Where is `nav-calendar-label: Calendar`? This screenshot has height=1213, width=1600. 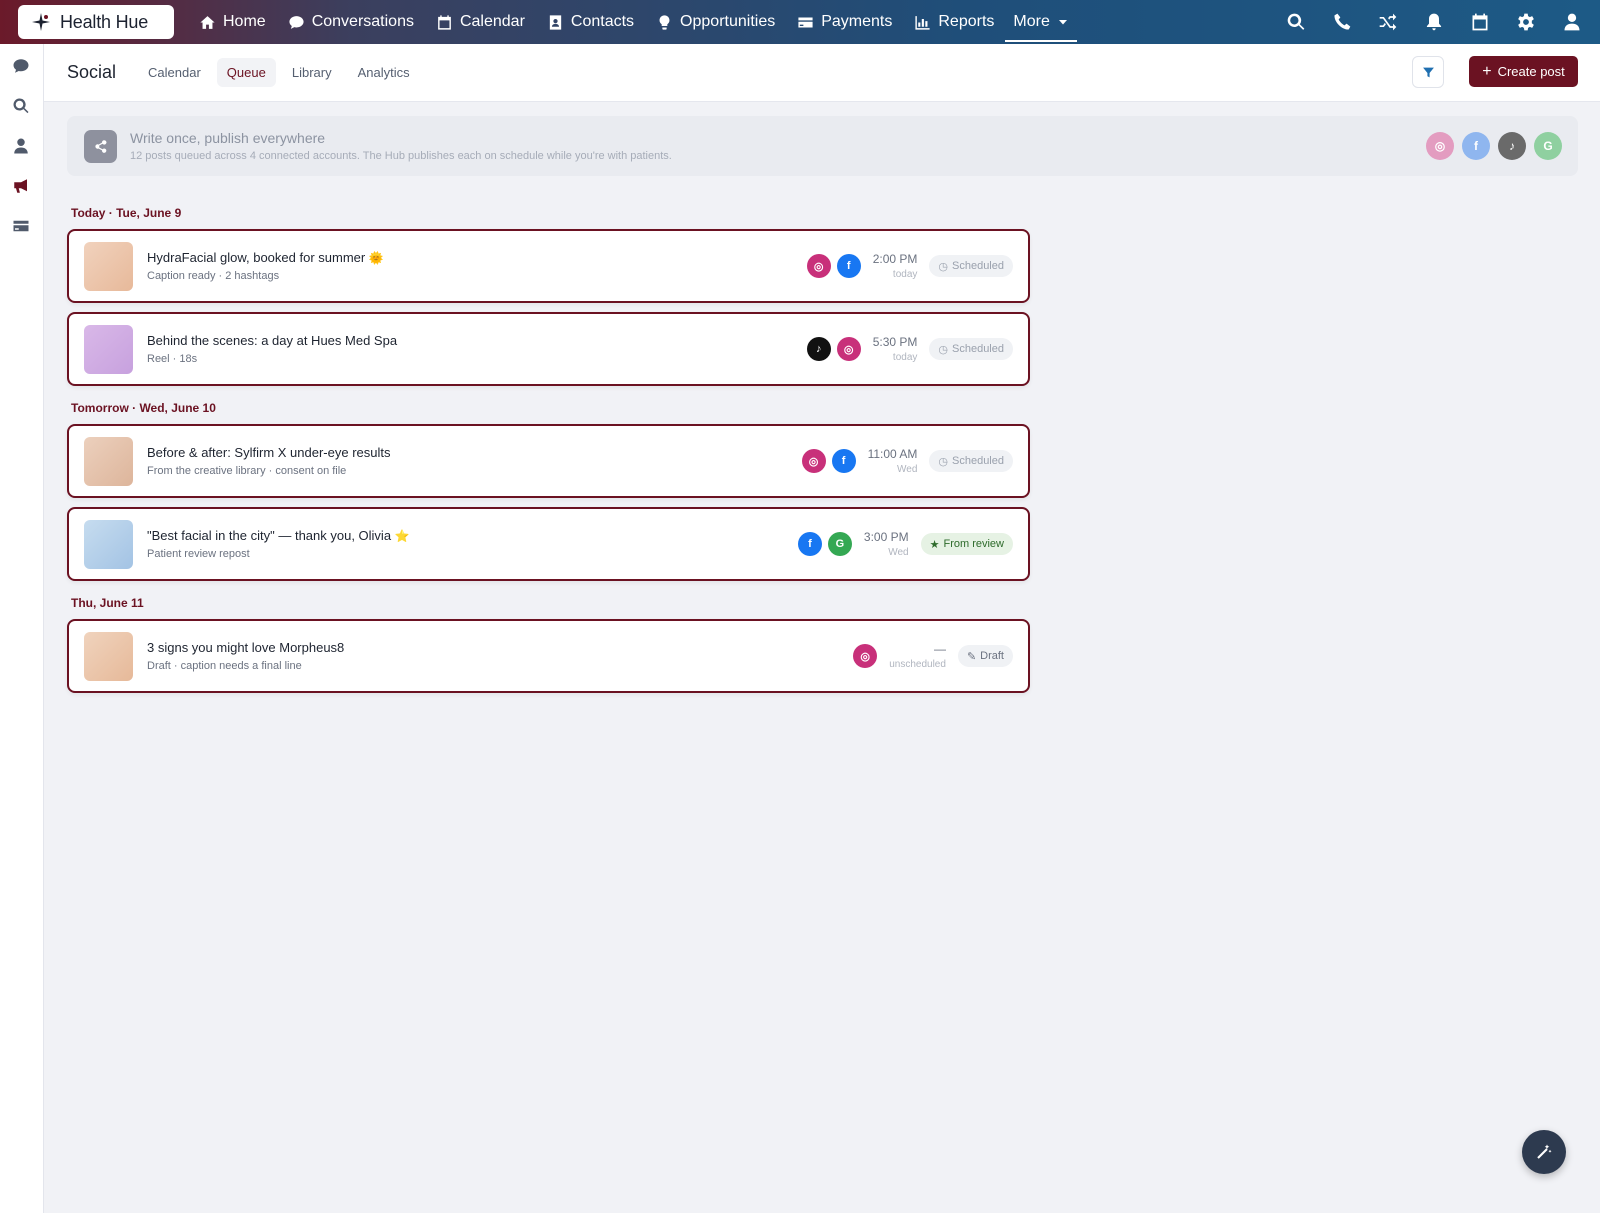 nav-calendar-label: Calendar is located at coordinates (492, 21).